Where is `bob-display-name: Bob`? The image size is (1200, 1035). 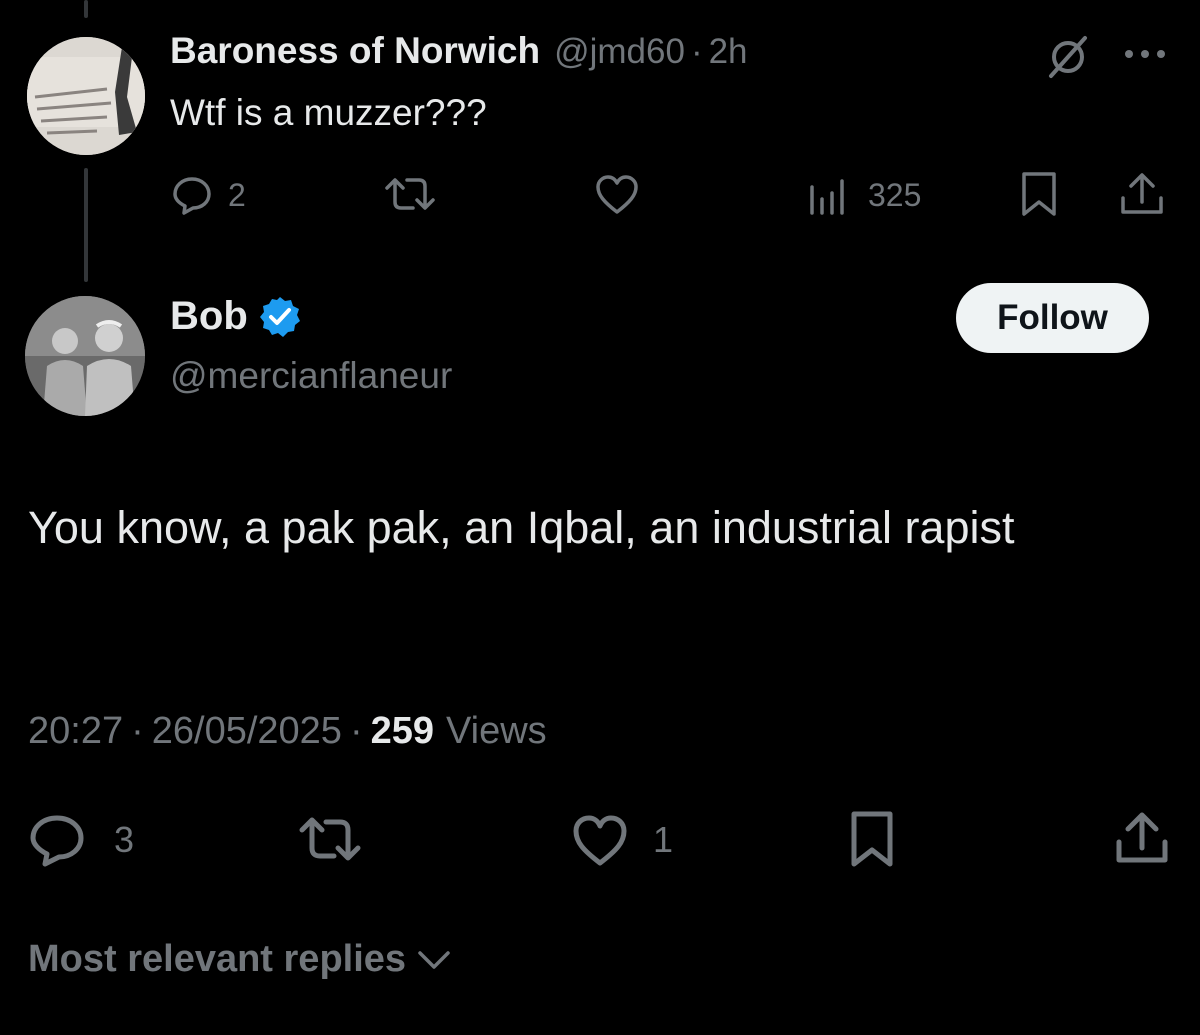 bob-display-name: Bob is located at coordinates (209, 316).